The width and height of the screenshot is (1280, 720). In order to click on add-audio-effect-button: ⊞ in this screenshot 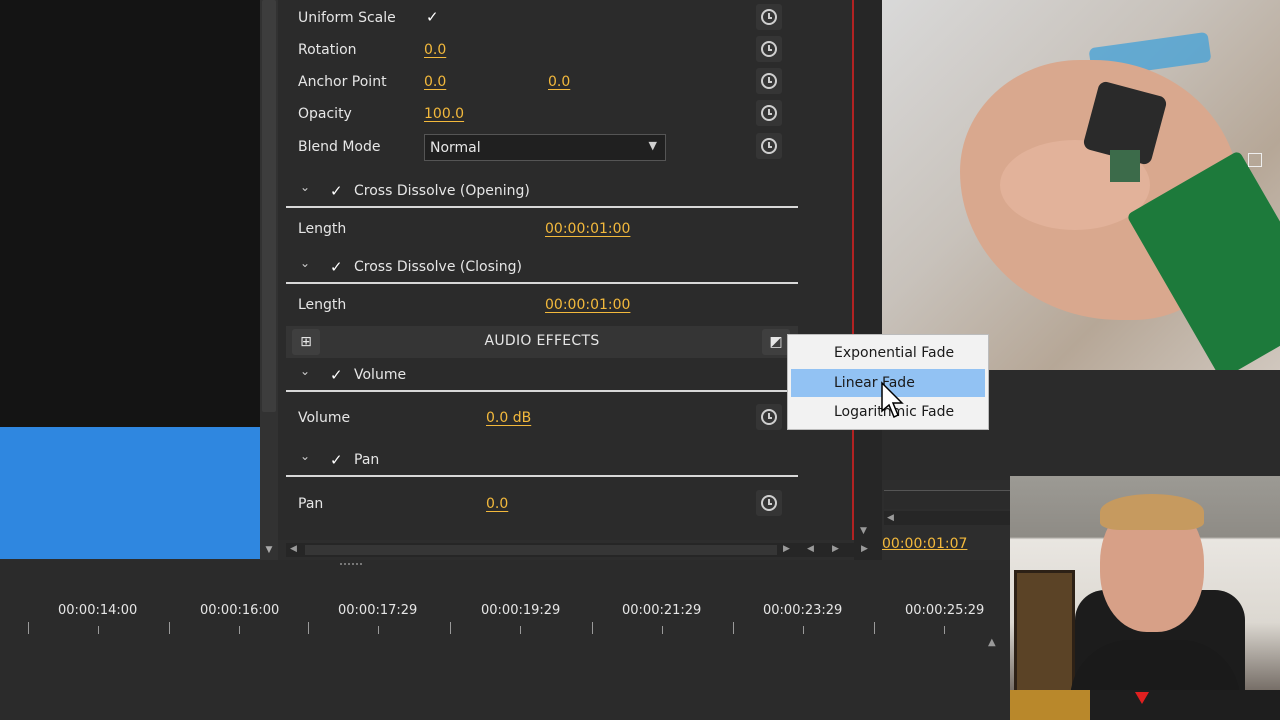, I will do `click(306, 342)`.